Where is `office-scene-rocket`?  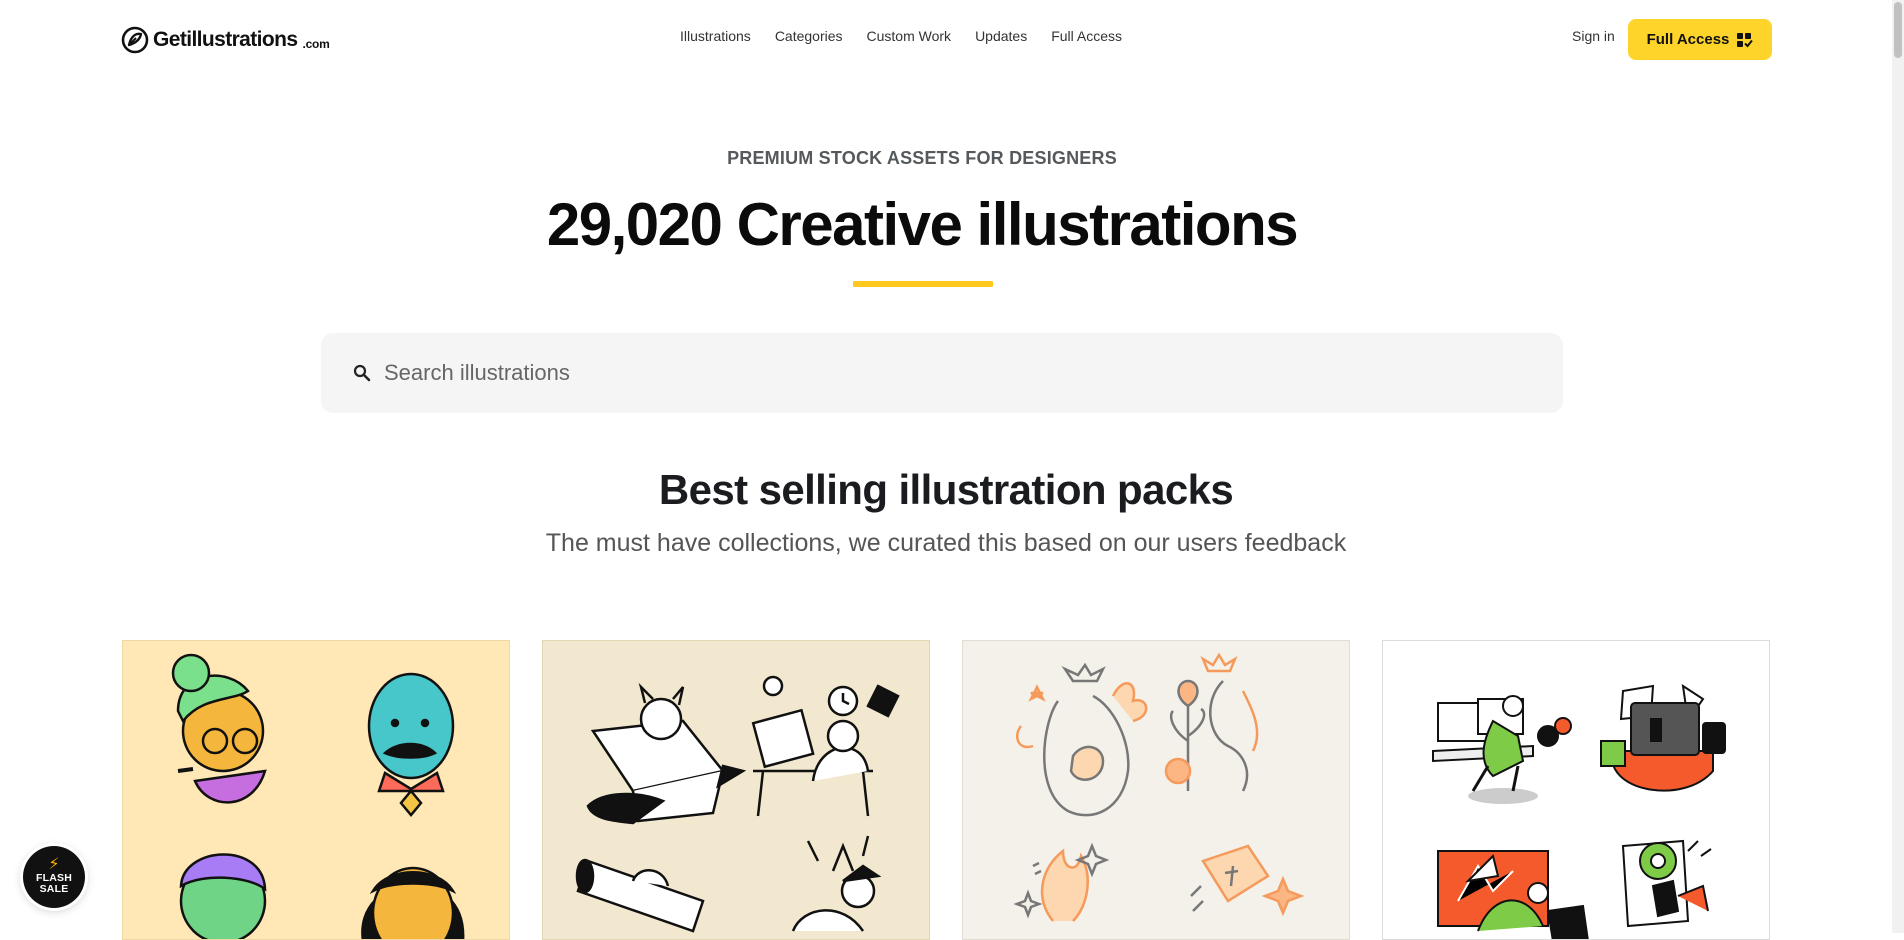
office-scene-rocket is located at coordinates (1513, 894).